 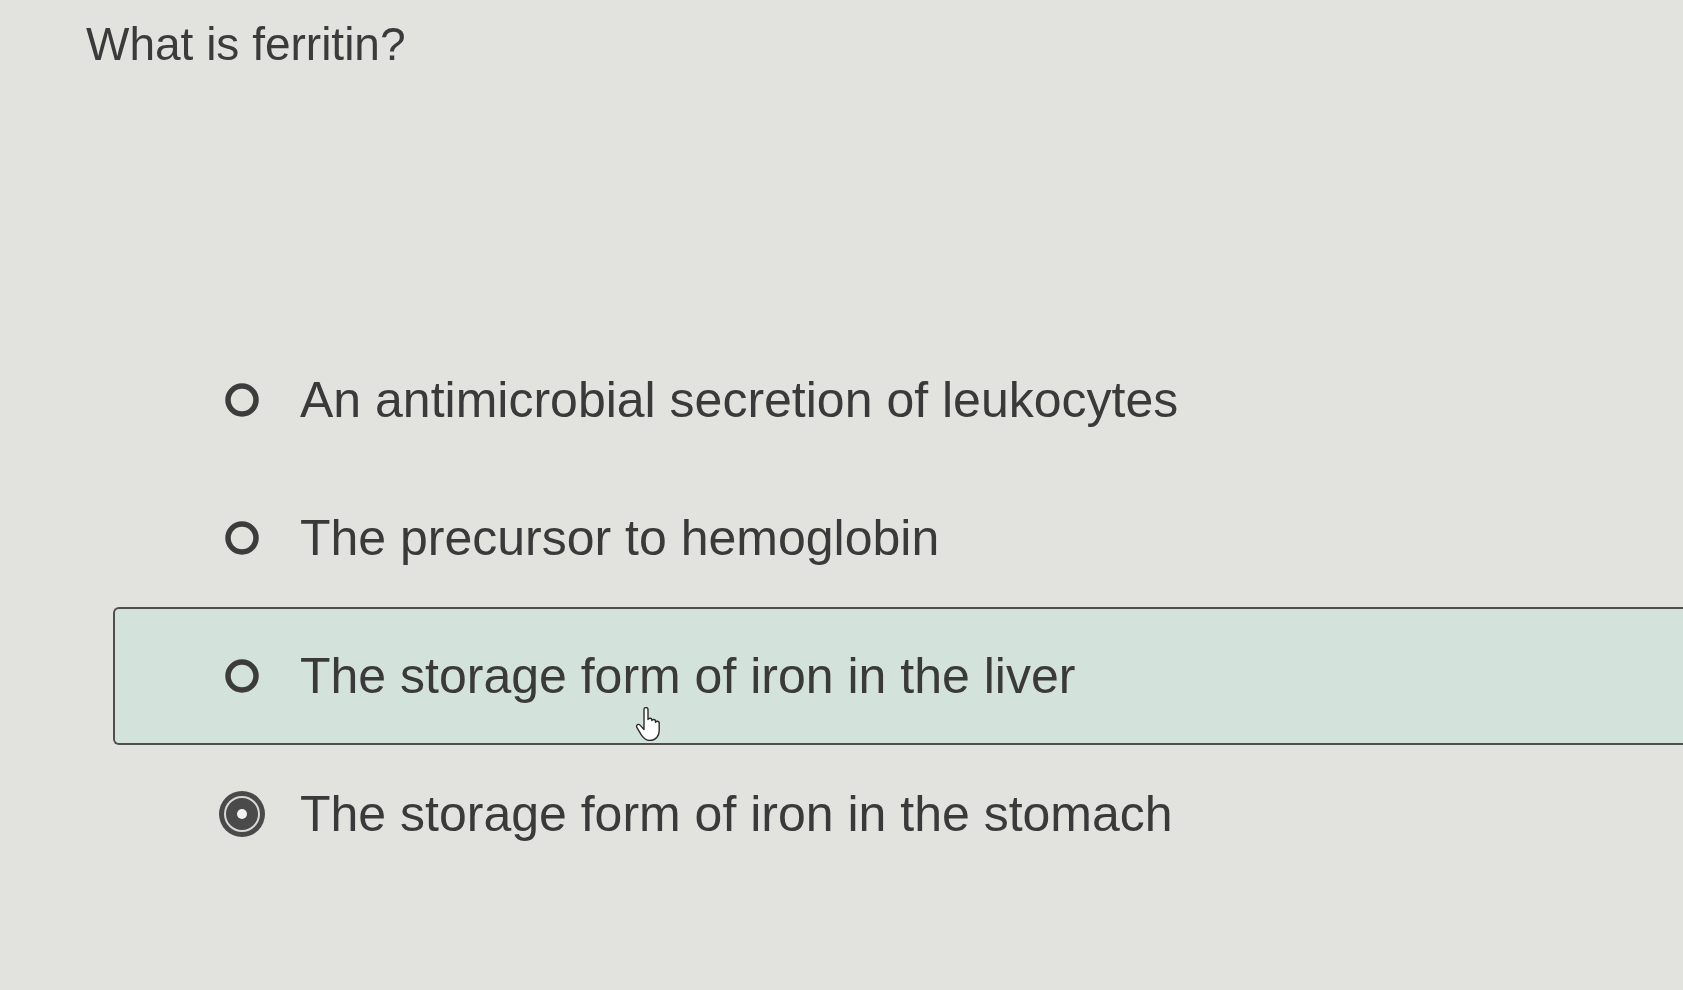 What do you see at coordinates (242, 814) in the screenshot?
I see `radio-button` at bounding box center [242, 814].